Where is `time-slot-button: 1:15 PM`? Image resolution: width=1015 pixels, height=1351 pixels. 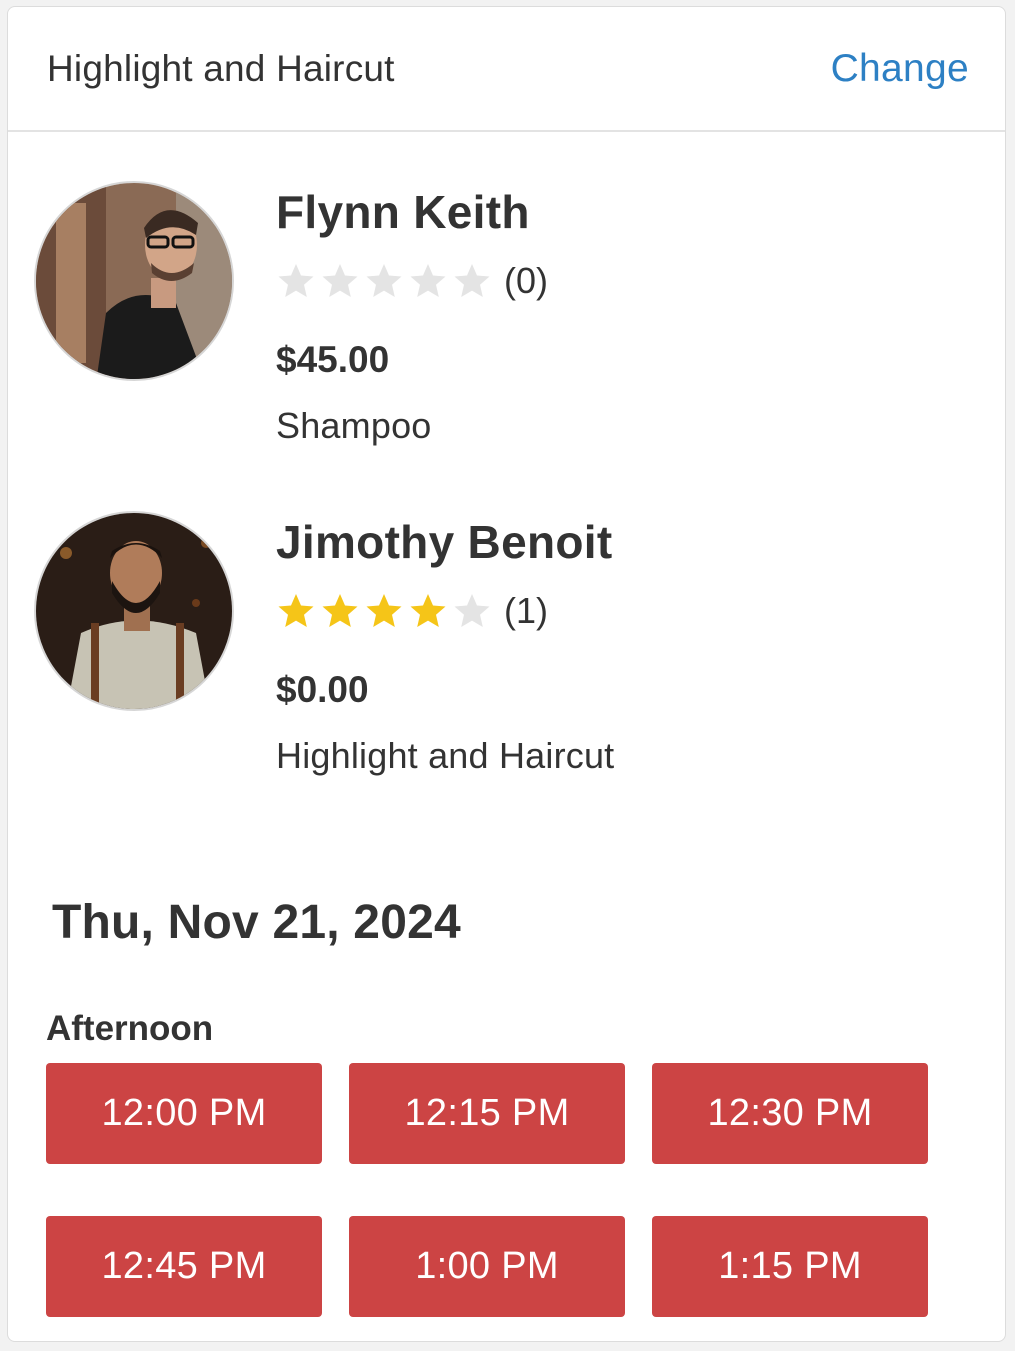 time-slot-button: 1:15 PM is located at coordinates (790, 1266).